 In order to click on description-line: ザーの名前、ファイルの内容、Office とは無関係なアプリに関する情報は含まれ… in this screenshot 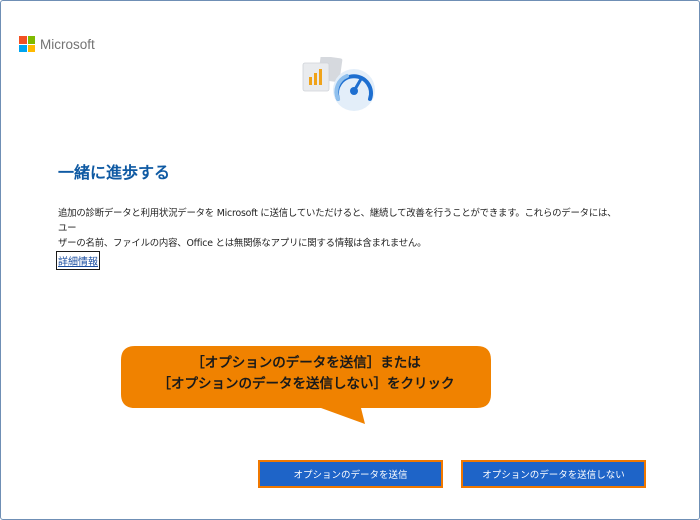, I will do `click(242, 243)`.